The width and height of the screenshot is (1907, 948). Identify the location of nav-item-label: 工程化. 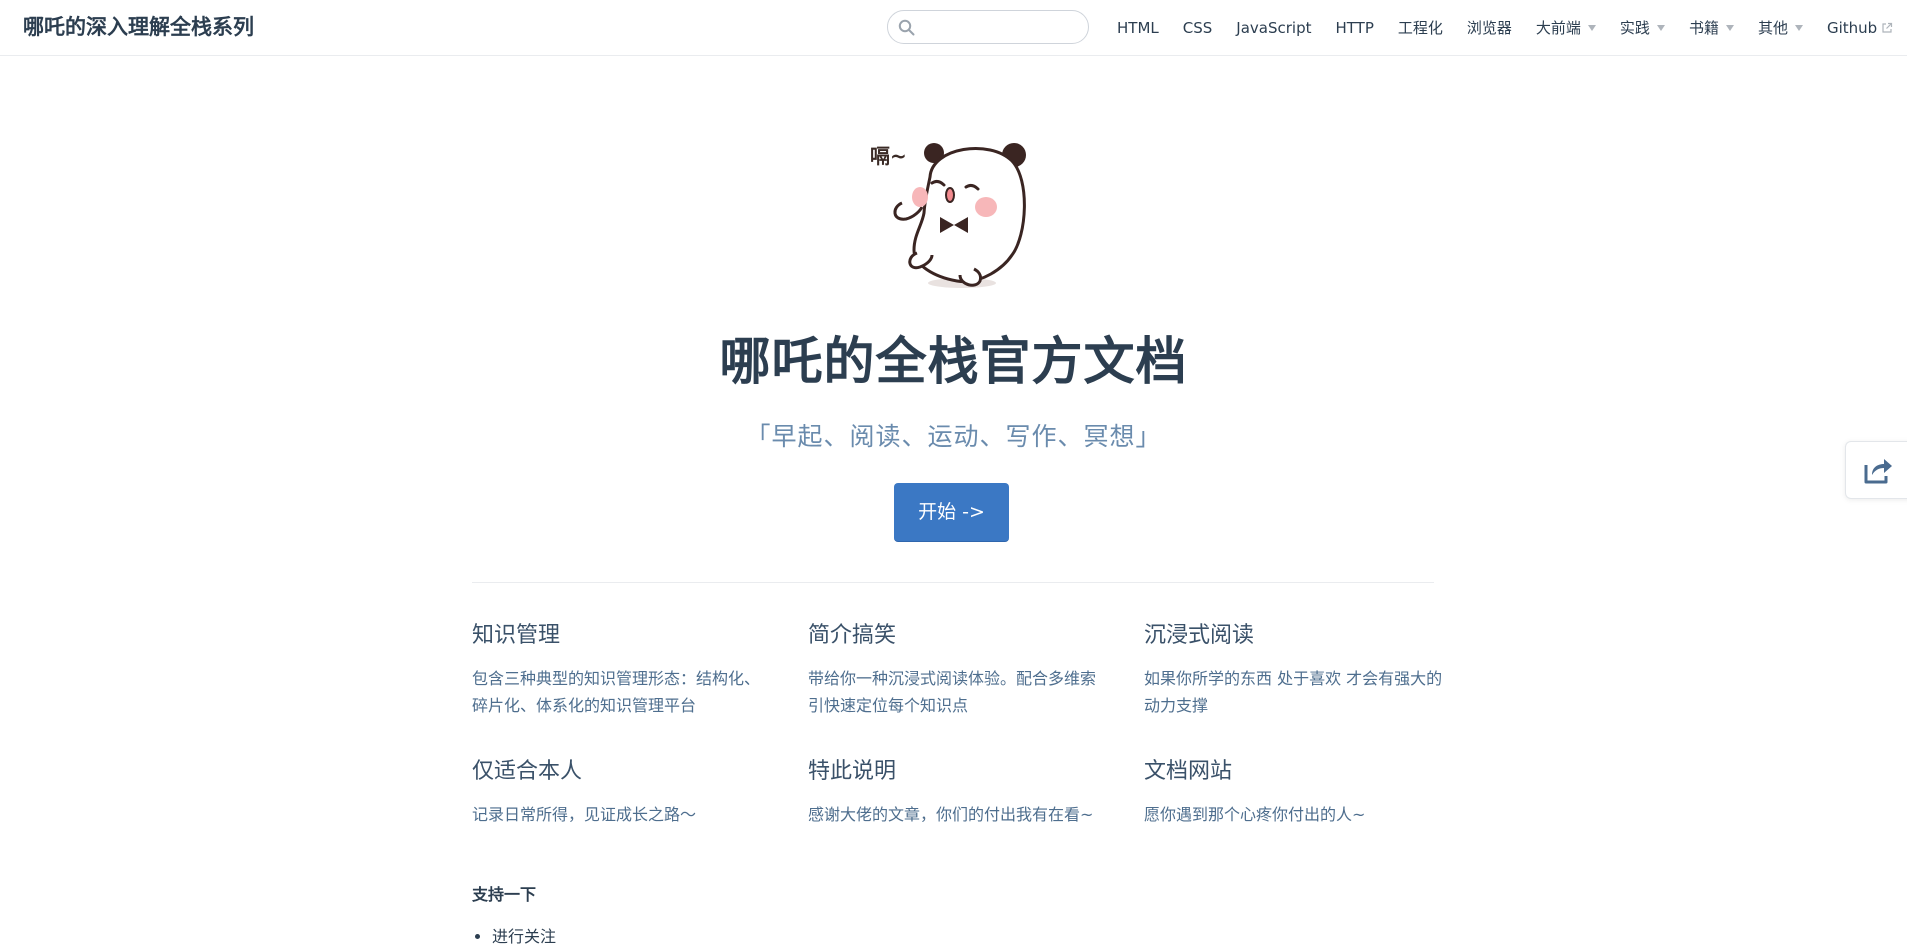
(1420, 28).